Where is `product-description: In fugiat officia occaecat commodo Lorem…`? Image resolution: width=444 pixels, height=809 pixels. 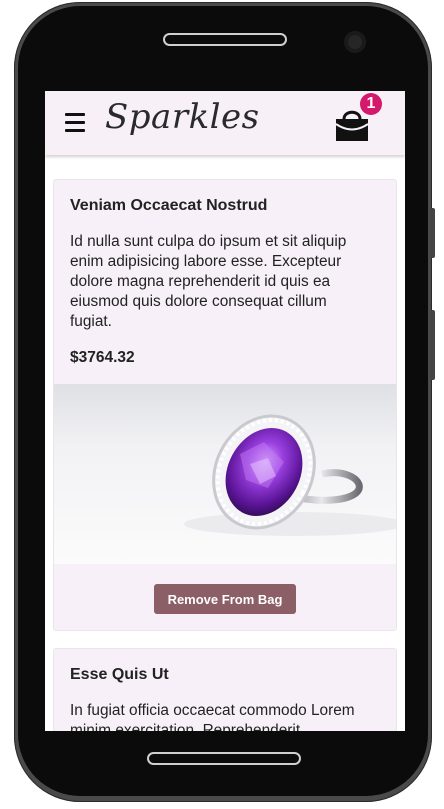
product-description: In fugiat officia occaecat commodo Lorem… is located at coordinates (212, 716).